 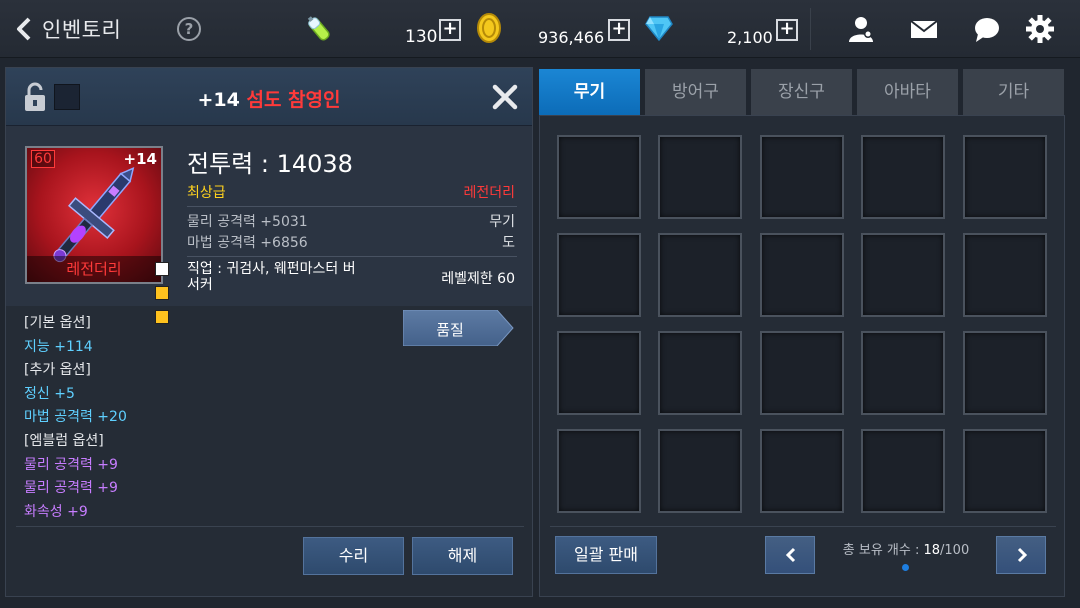 I want to click on settings-gear-icon, so click(x=1040, y=29).